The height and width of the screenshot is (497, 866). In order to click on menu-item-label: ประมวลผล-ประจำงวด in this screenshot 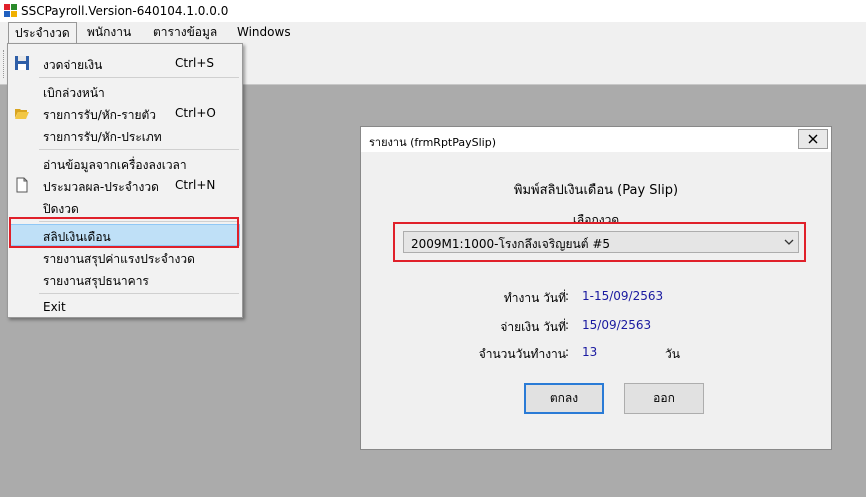, I will do `click(101, 187)`.